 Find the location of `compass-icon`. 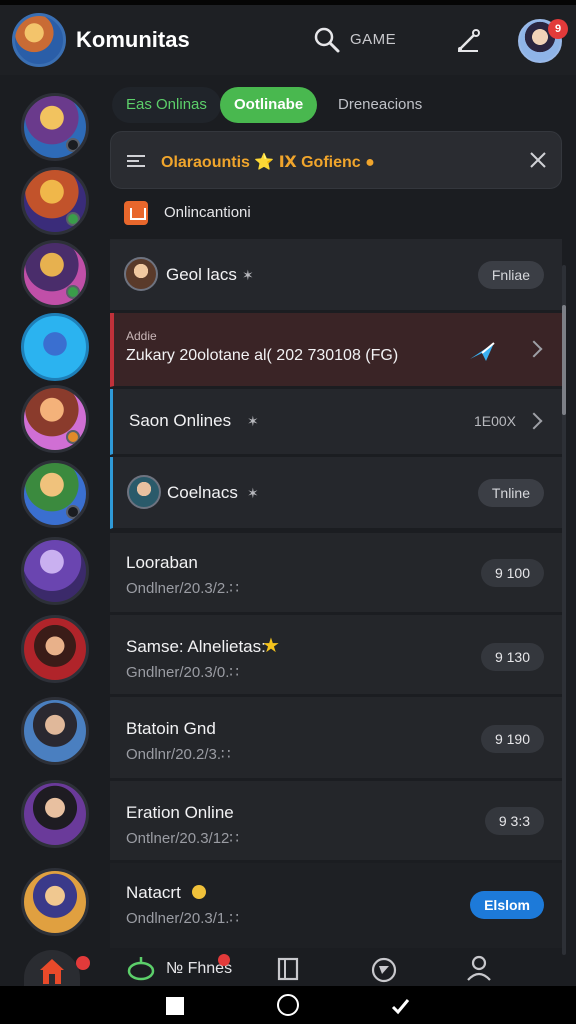

compass-icon is located at coordinates (384, 970).